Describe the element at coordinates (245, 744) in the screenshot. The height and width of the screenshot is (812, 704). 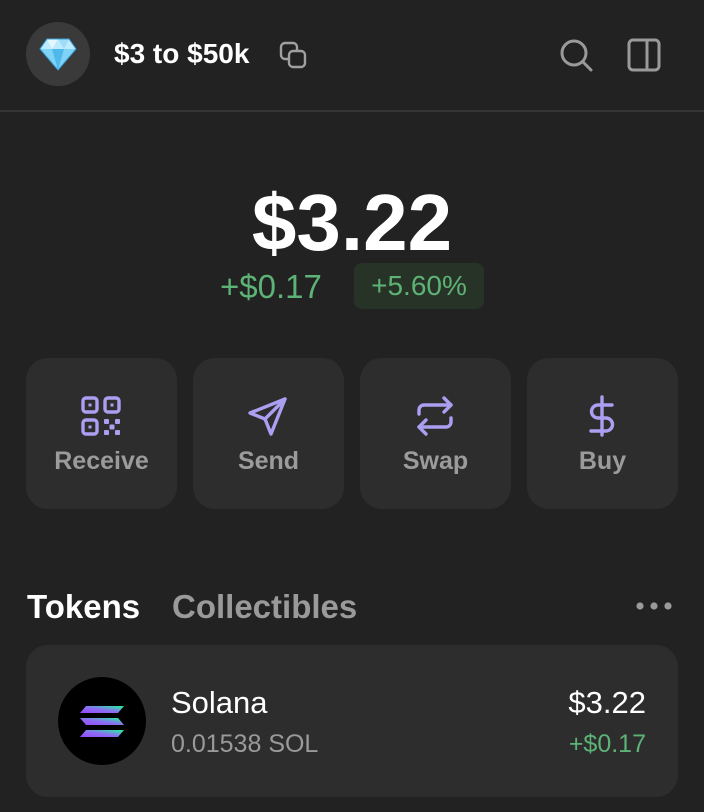
I see `token-amount: 0.01538 SOL` at that location.